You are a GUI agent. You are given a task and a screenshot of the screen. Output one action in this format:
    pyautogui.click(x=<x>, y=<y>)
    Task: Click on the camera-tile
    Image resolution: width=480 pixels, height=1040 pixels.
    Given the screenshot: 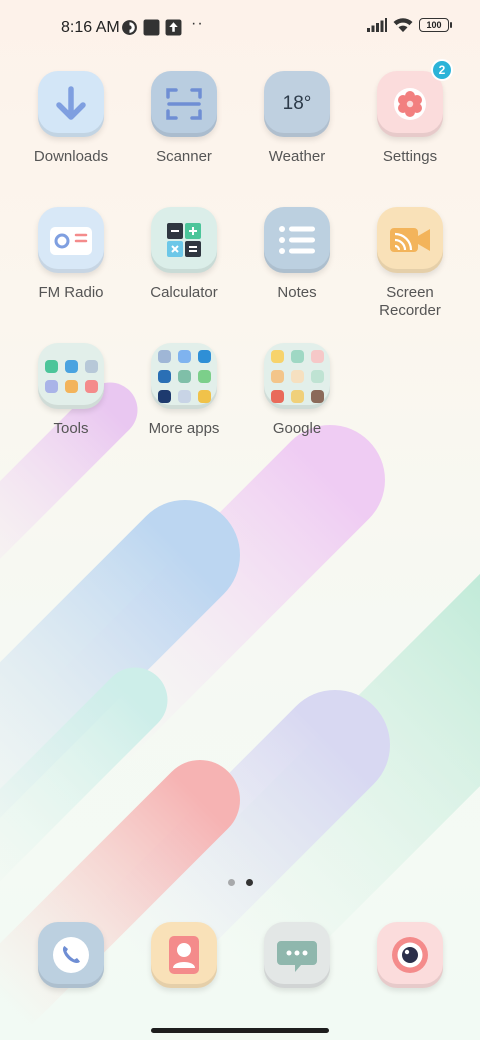 What is the action you would take?
    pyautogui.click(x=410, y=955)
    